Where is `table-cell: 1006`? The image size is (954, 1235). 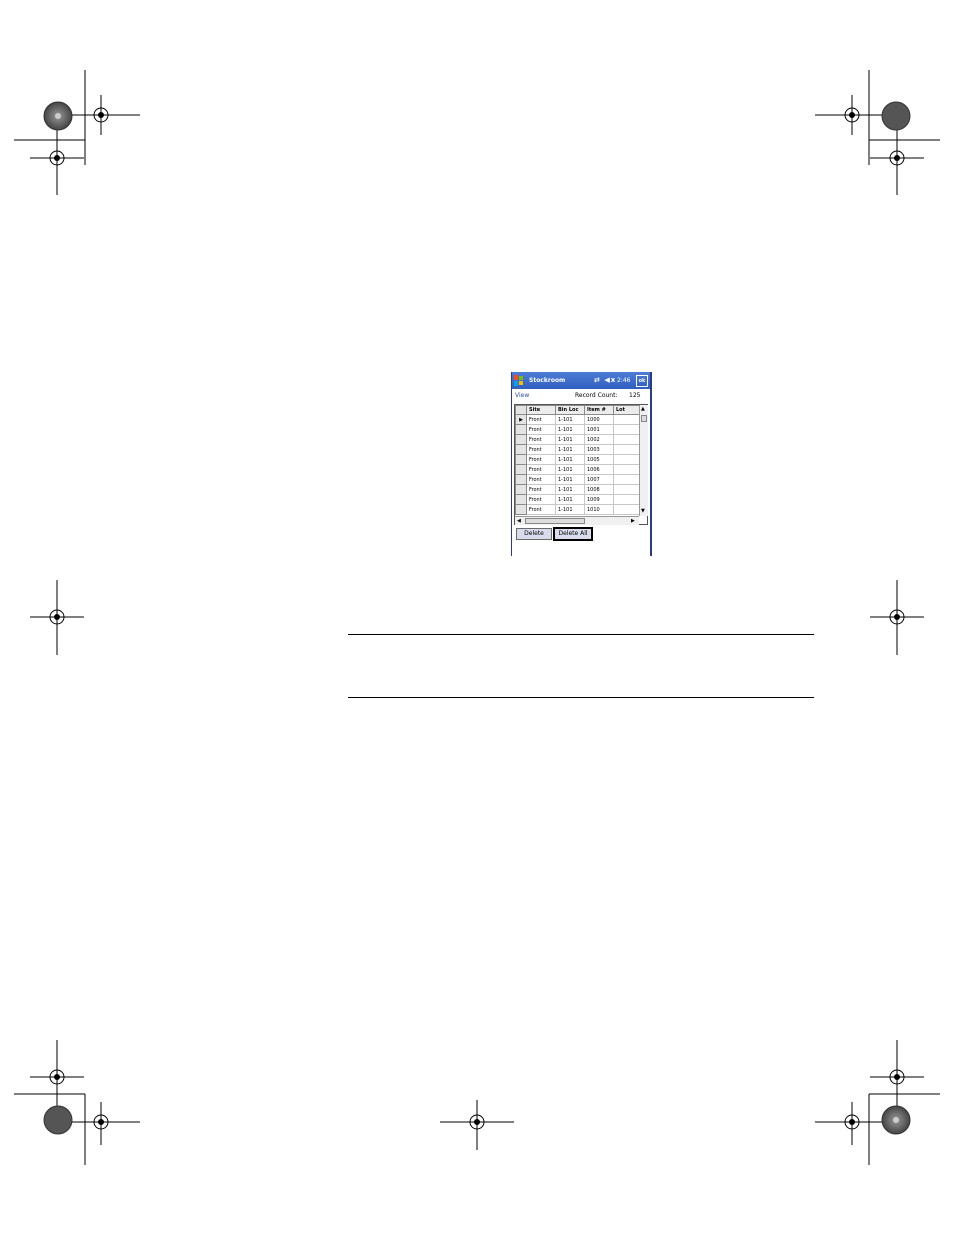 table-cell: 1006 is located at coordinates (599, 469).